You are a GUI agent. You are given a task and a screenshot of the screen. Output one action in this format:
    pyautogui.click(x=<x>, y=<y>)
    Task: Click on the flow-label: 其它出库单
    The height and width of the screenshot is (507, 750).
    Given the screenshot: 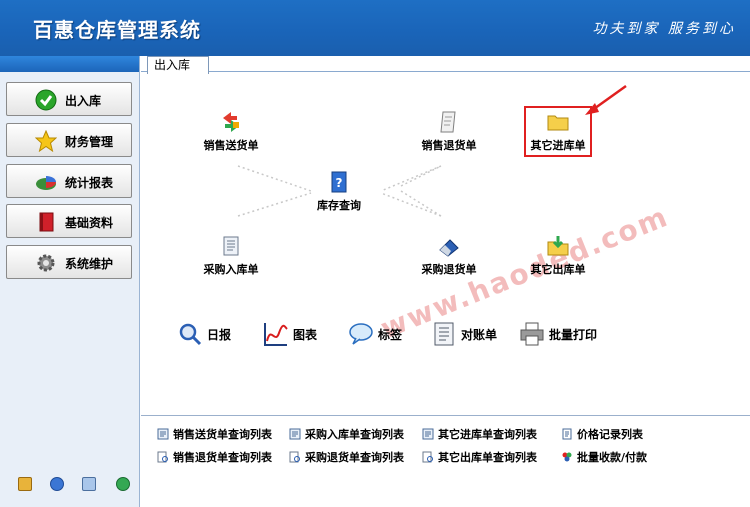 What is the action you would take?
    pyautogui.click(x=558, y=269)
    